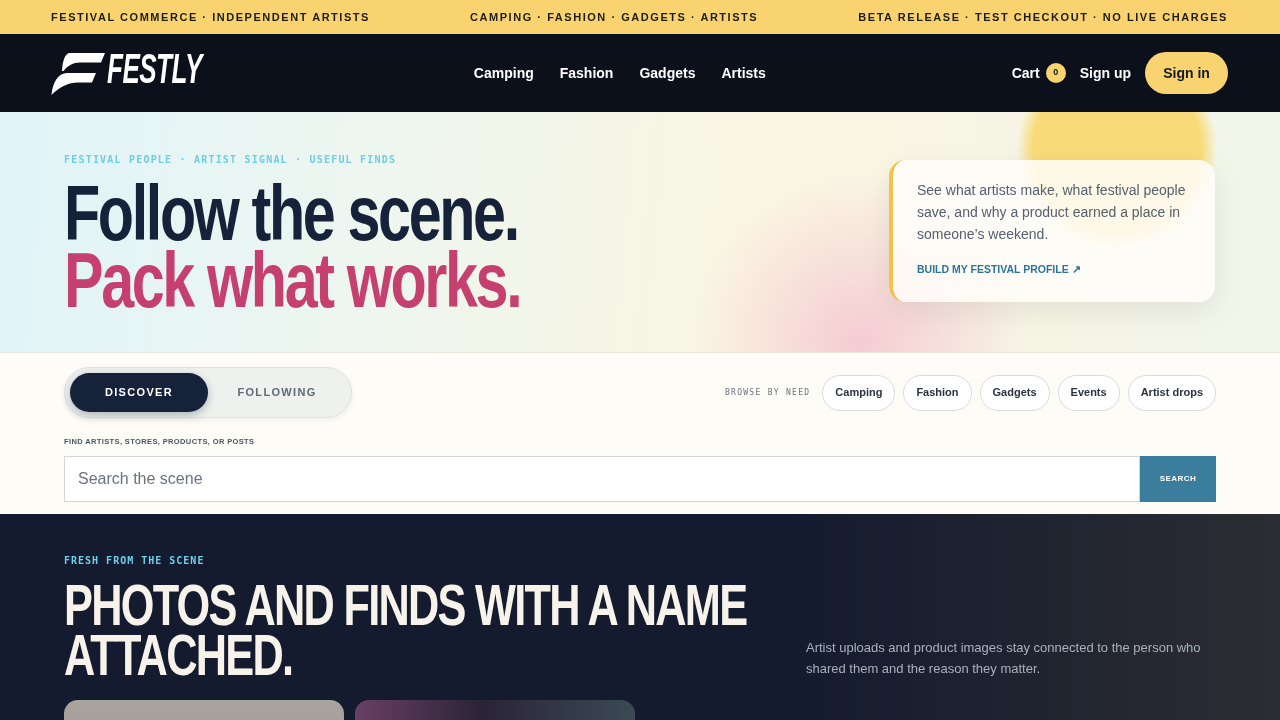 This screenshot has width=1280, height=720. Describe the element at coordinates (1014, 392) in the screenshot. I see `category-chip: Gadgets` at that location.